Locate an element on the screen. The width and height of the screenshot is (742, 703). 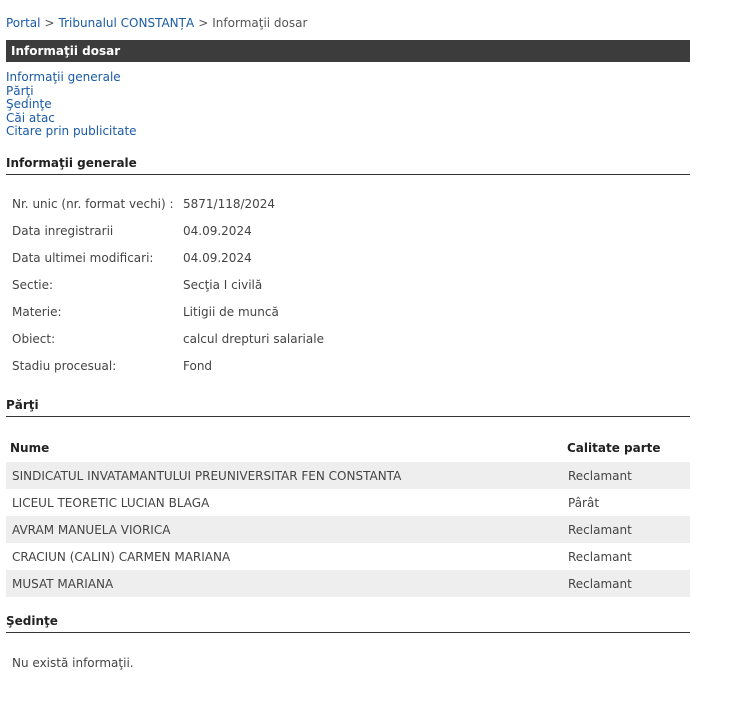
info-label: Obiect: is located at coordinates (34, 339).